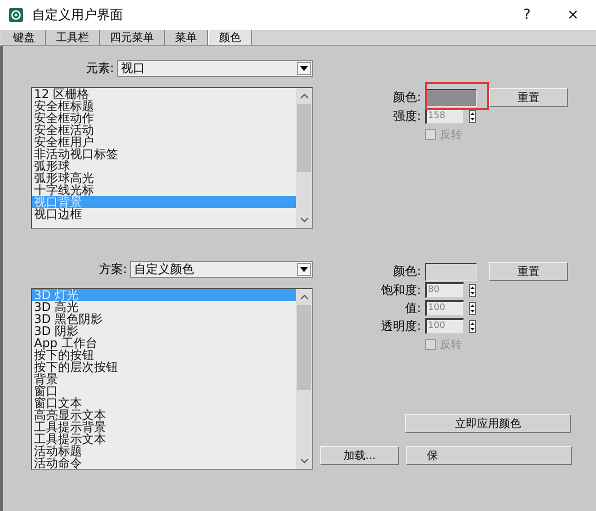 The width and height of the screenshot is (596, 511). I want to click on highlight-frame, so click(457, 96).